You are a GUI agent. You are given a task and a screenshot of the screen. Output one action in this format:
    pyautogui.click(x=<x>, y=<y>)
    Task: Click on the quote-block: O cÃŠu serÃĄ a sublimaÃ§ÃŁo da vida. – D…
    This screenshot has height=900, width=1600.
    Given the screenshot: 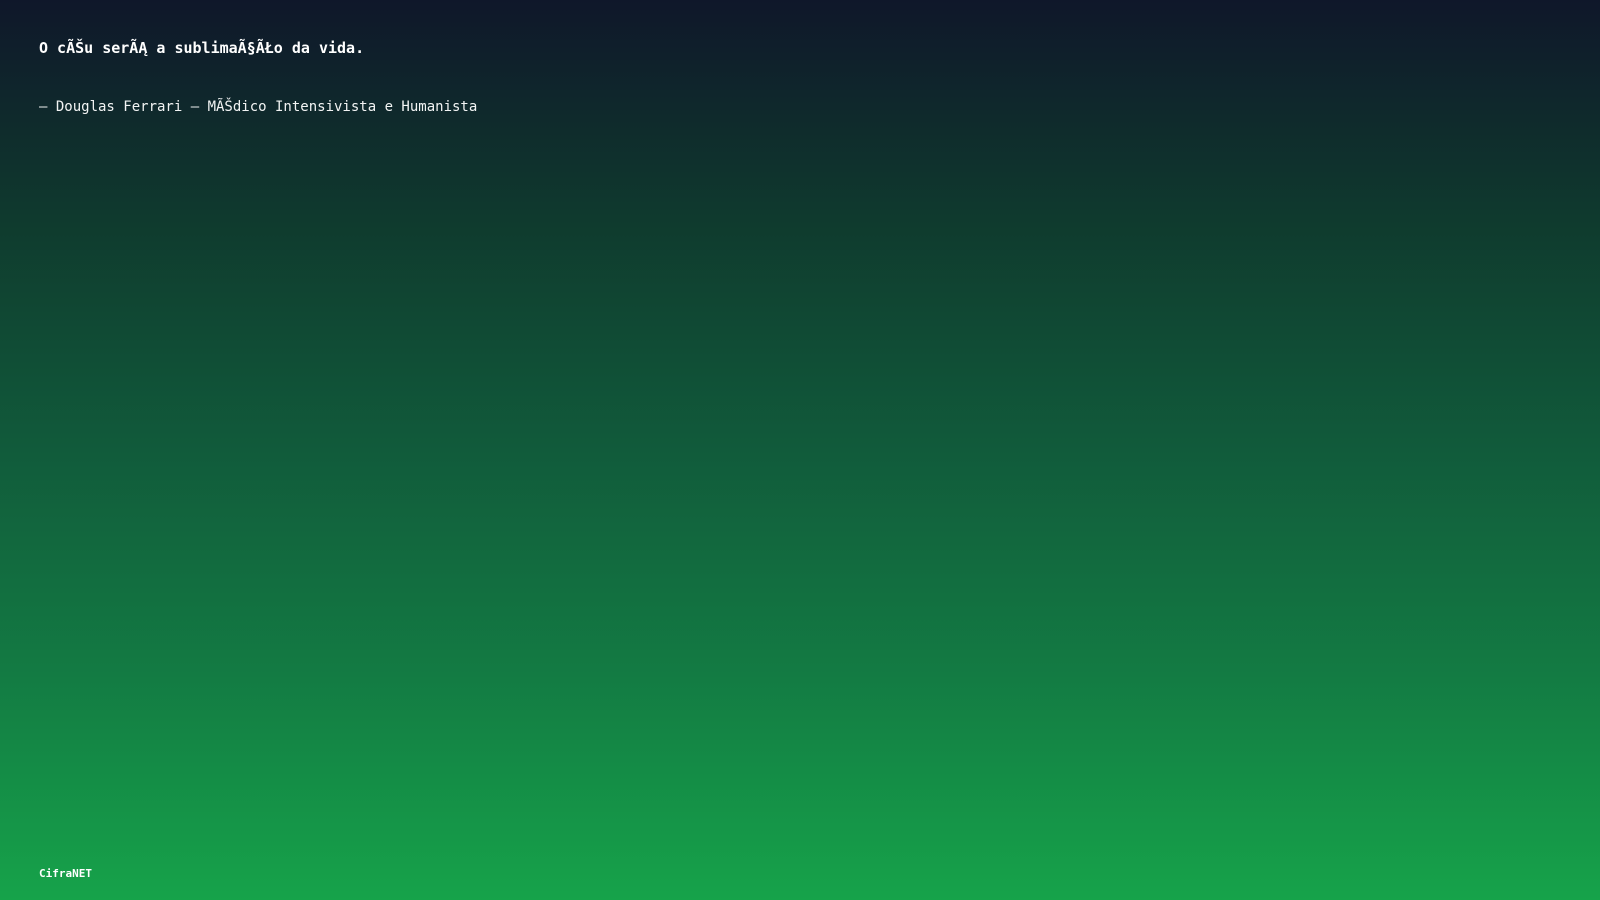 What is the action you would take?
    pyautogui.click(x=639, y=77)
    